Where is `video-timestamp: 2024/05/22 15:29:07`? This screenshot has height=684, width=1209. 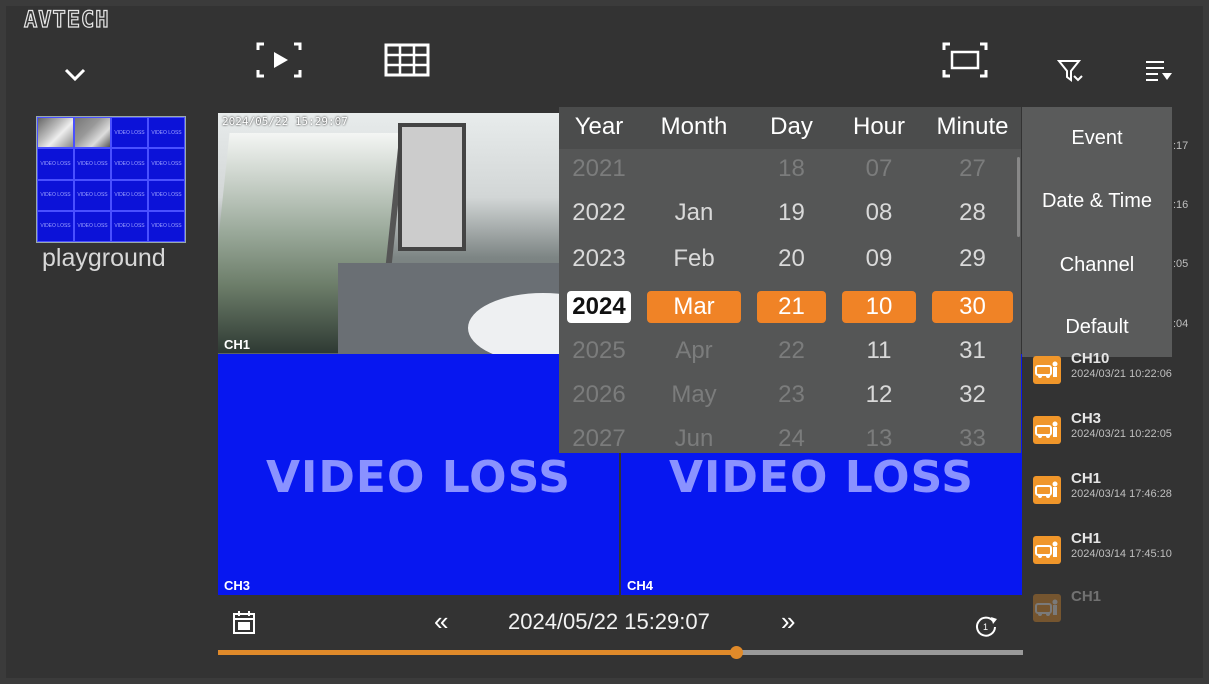
video-timestamp: 2024/05/22 15:29:07 is located at coordinates (285, 121).